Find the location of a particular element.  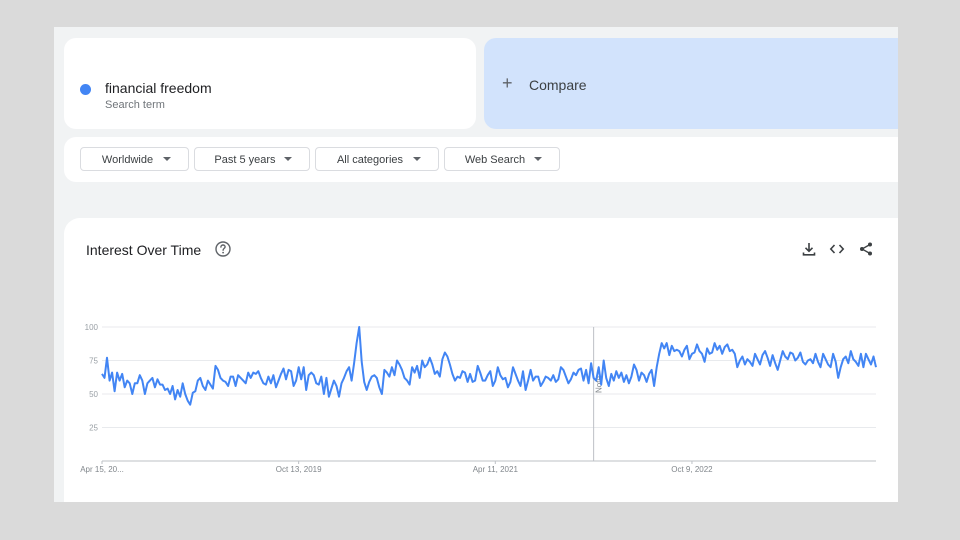

embed-code-icon is located at coordinates (837, 249).